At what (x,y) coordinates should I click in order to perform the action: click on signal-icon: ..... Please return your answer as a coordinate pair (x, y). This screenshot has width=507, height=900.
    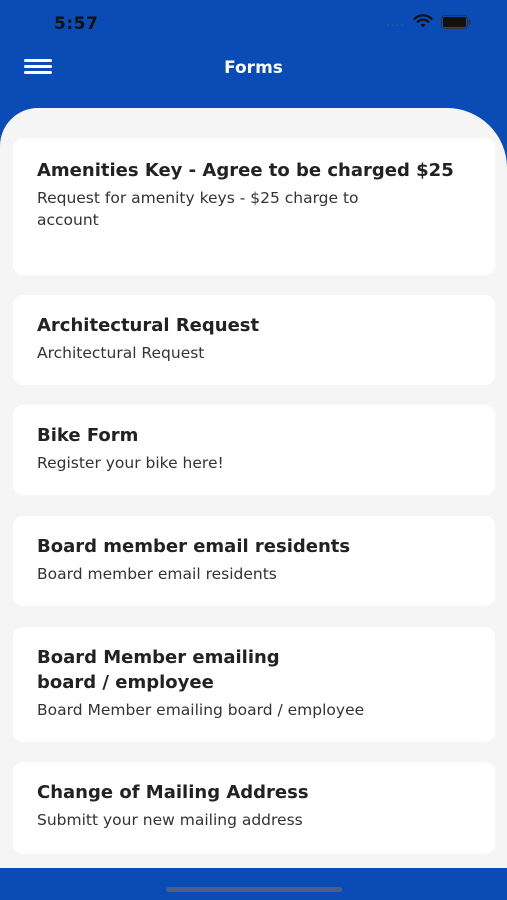
    Looking at the image, I should click on (395, 21).